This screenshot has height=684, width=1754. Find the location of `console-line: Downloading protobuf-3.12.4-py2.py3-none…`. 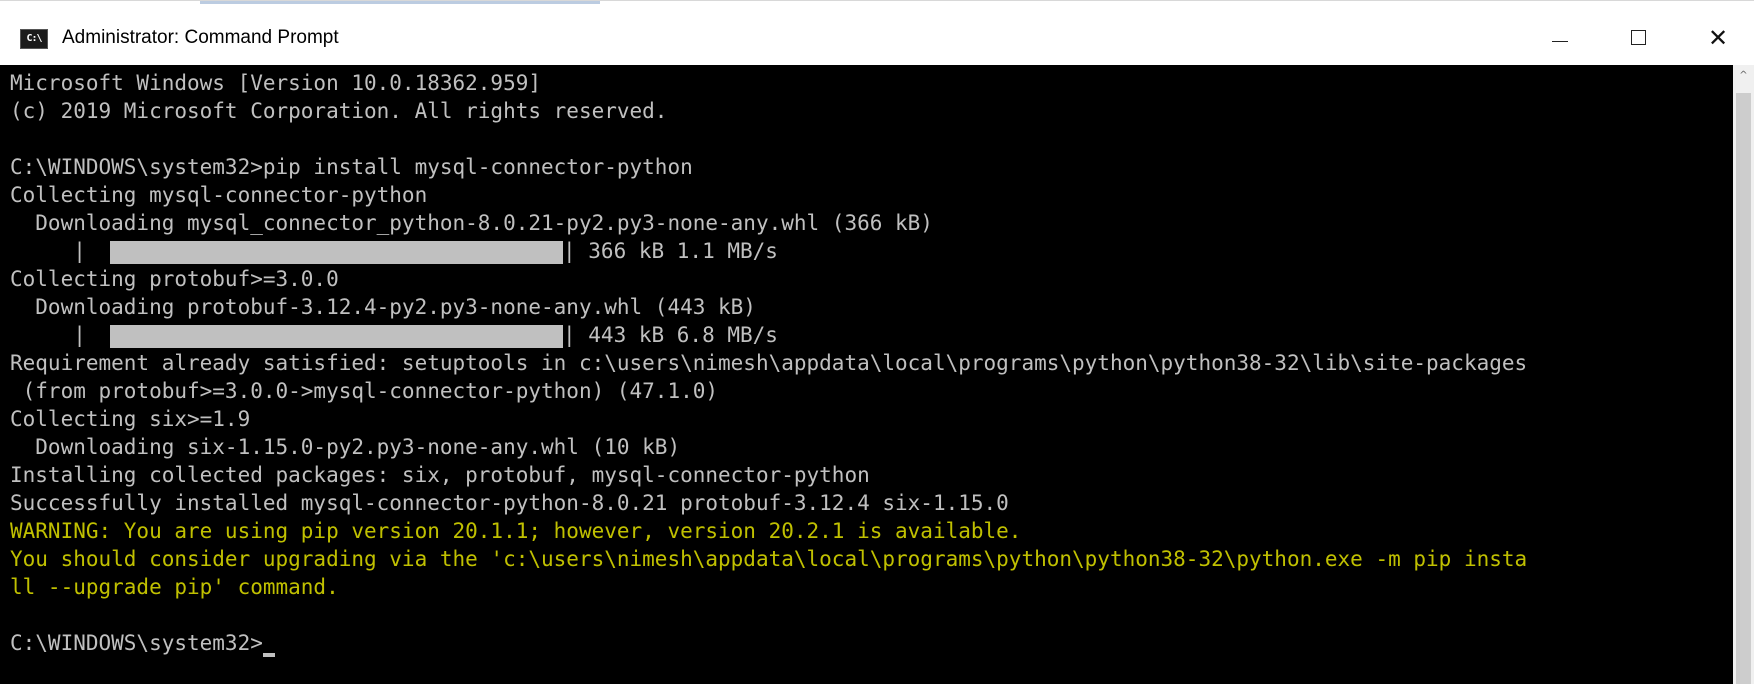

console-line: Downloading protobuf-3.12.4-py2.py3-none… is located at coordinates (768, 307).